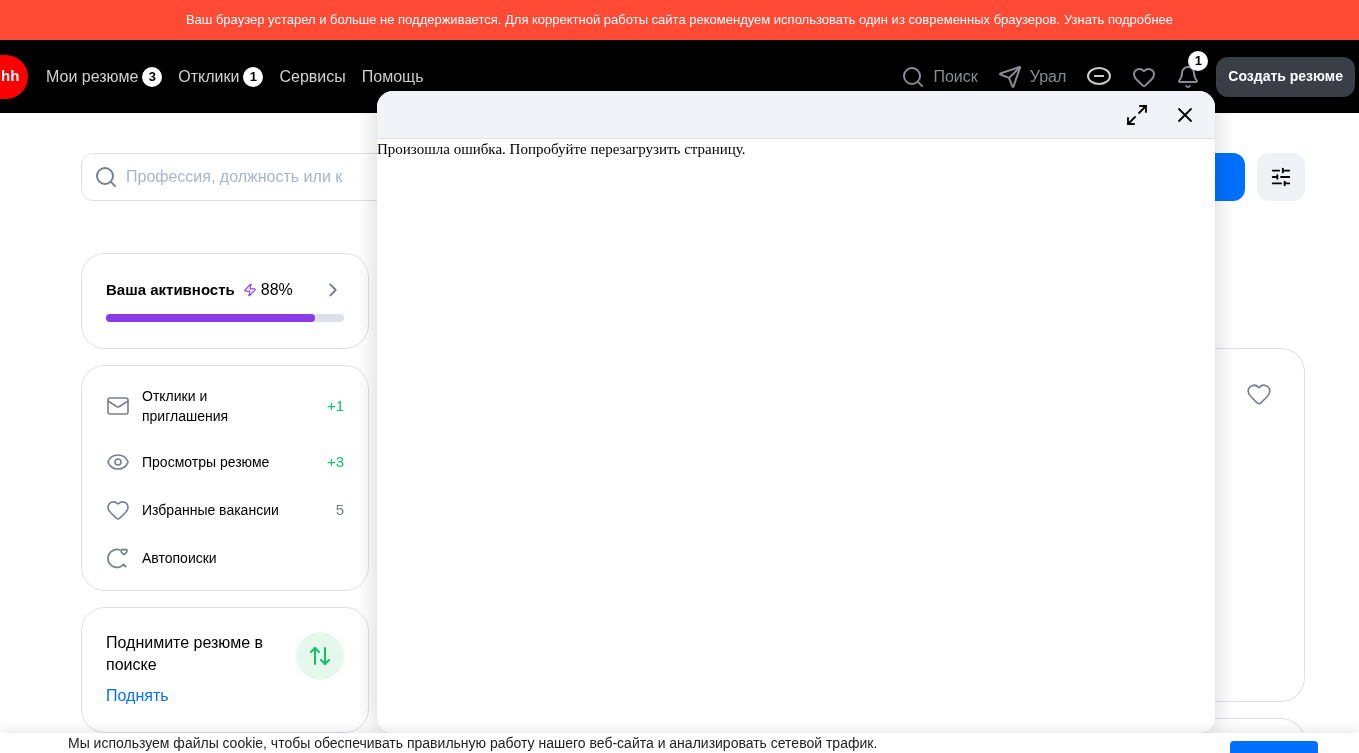 This screenshot has height=753, width=1359. I want to click on header-action-label: Поиск, so click(955, 76).